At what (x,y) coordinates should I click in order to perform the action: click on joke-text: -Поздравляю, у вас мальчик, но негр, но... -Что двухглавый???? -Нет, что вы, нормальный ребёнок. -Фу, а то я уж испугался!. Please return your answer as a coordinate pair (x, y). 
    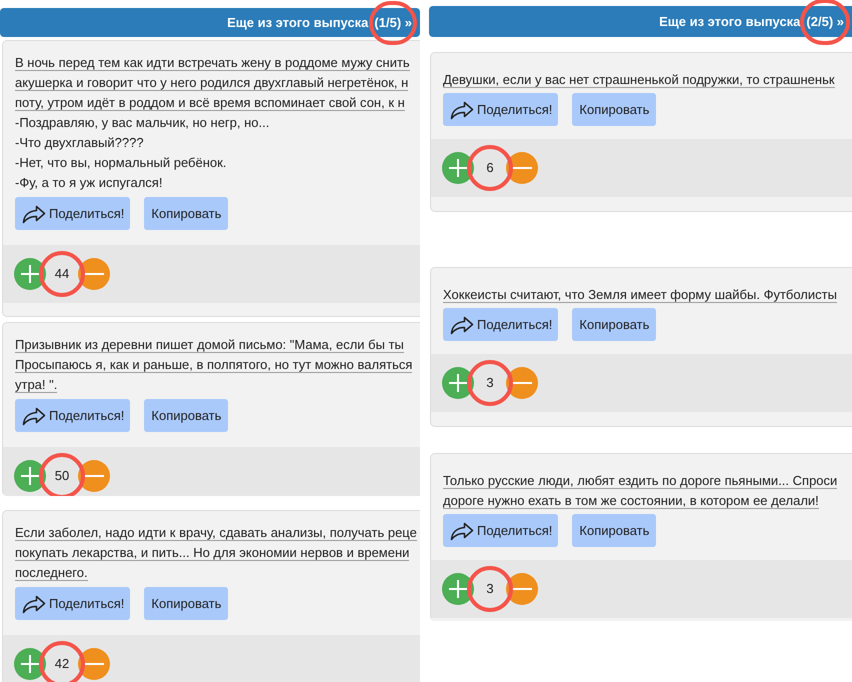
    Looking at the image, I should click on (142, 153).